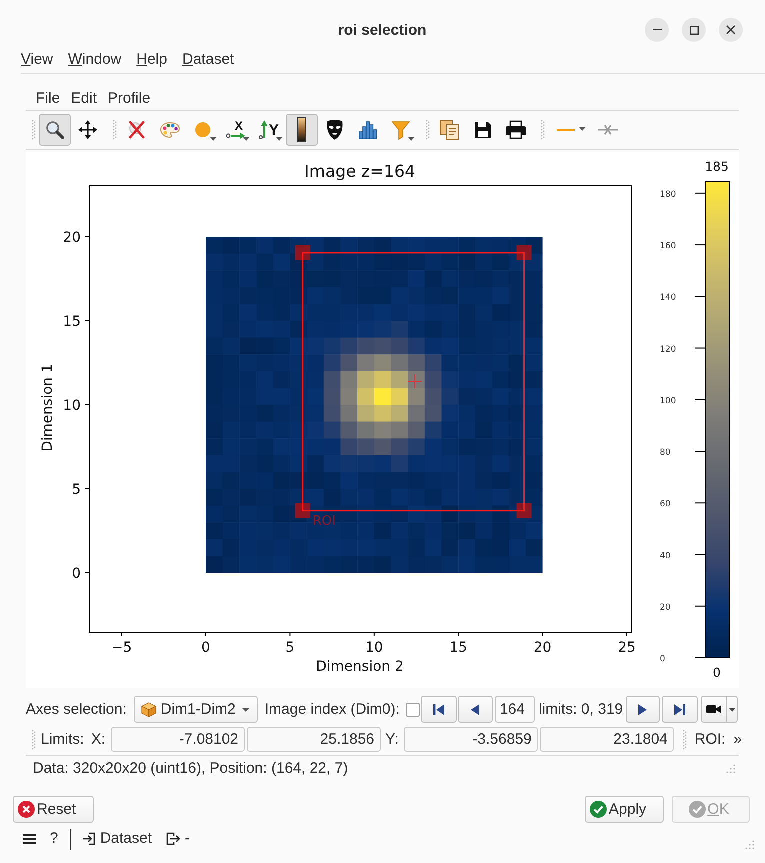 The width and height of the screenshot is (765, 863). What do you see at coordinates (263, 130) in the screenshot?
I see `arrow-up-icon` at bounding box center [263, 130].